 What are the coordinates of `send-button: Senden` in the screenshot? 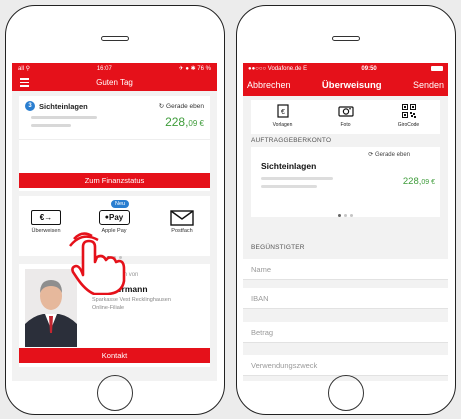 It's located at (428, 85).